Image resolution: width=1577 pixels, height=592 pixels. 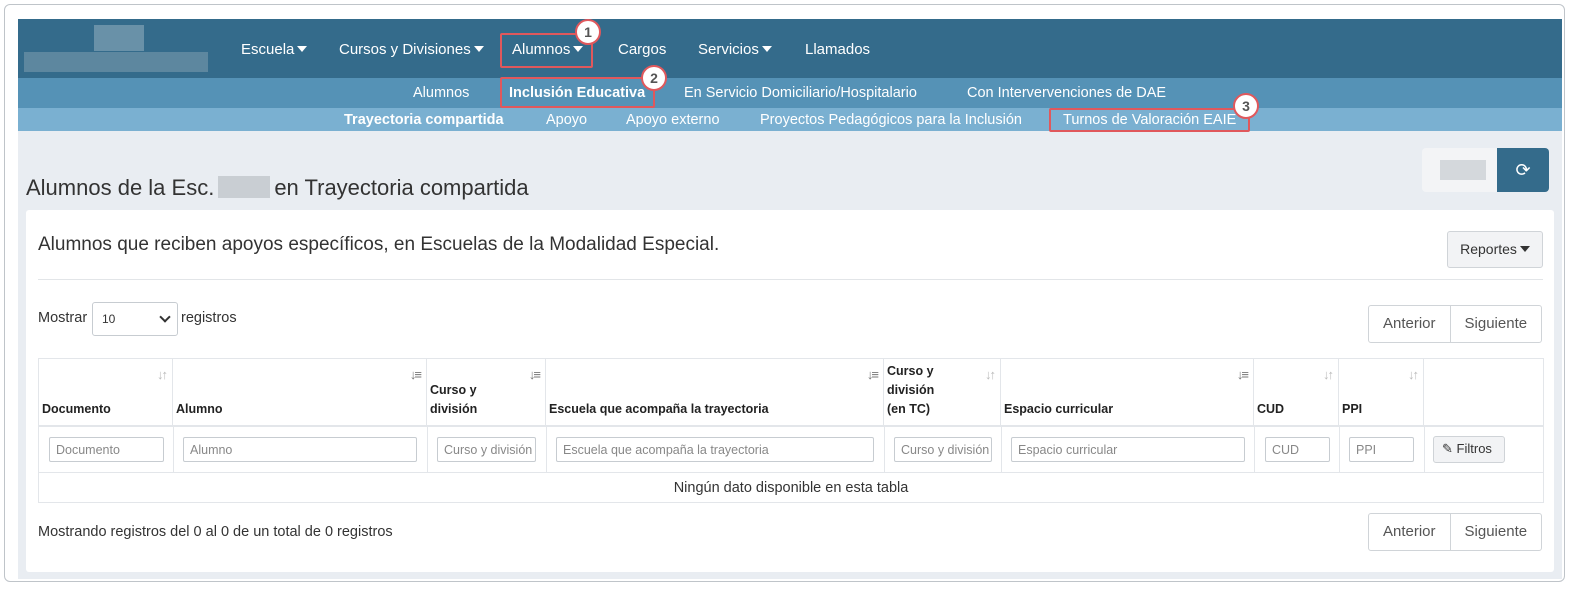 What do you see at coordinates (1447, 448) in the screenshot?
I see `eraser-icon: ✎` at bounding box center [1447, 448].